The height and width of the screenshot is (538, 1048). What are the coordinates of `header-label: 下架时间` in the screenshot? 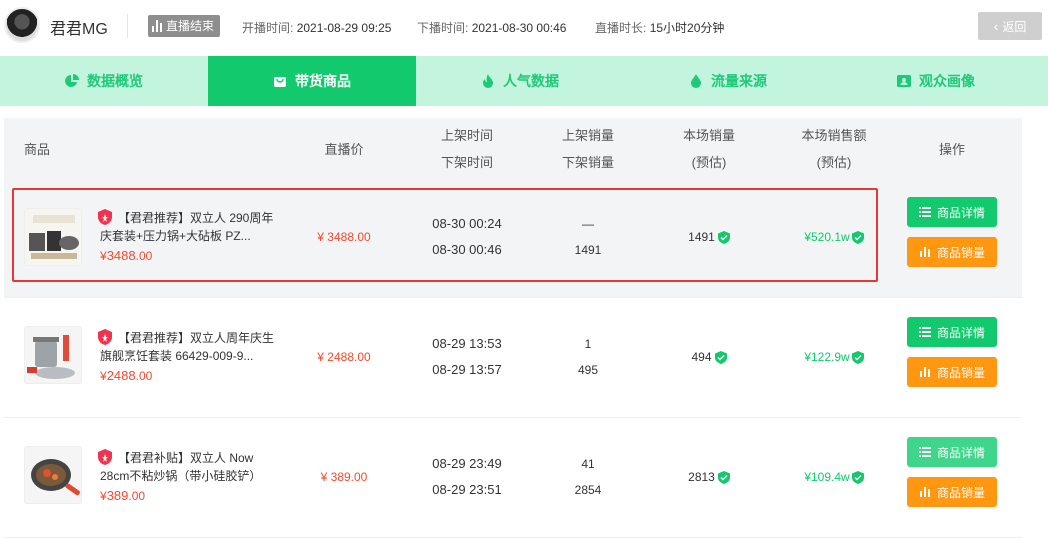 It's located at (466, 162).